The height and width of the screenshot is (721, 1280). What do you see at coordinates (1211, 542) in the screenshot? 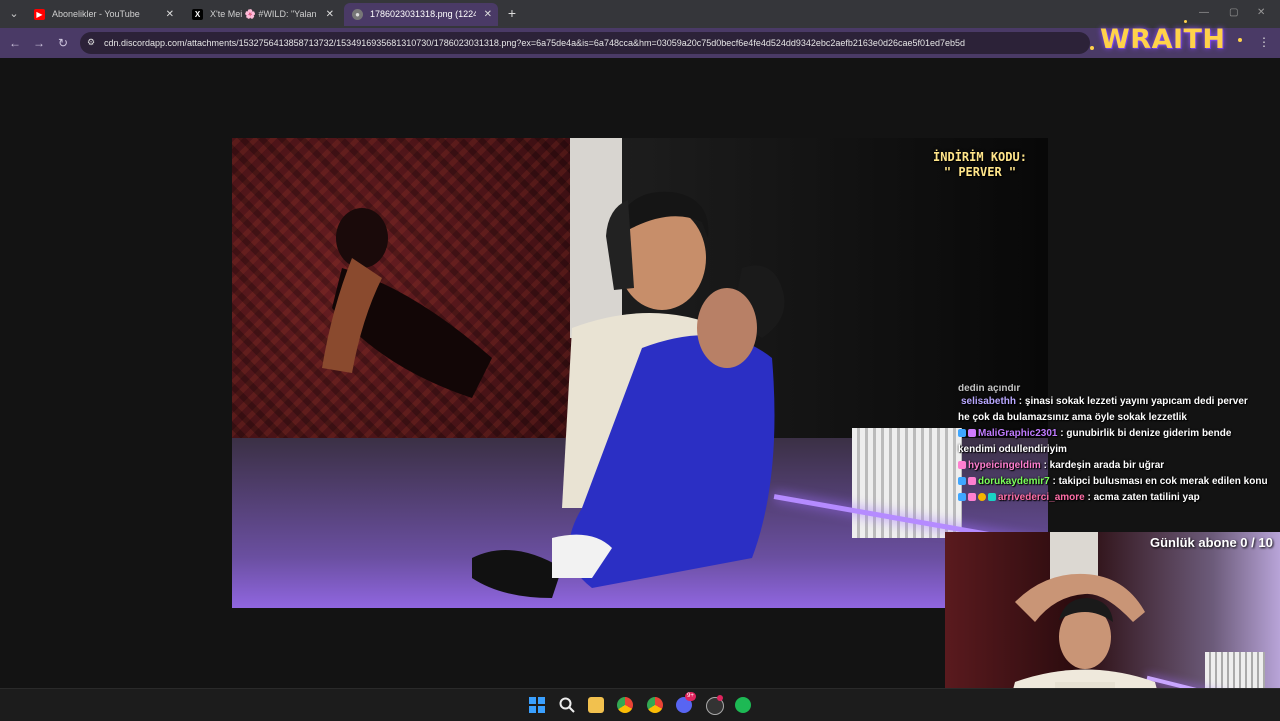
I see `subscriber-goal: Günlük abone 0 / 10` at bounding box center [1211, 542].